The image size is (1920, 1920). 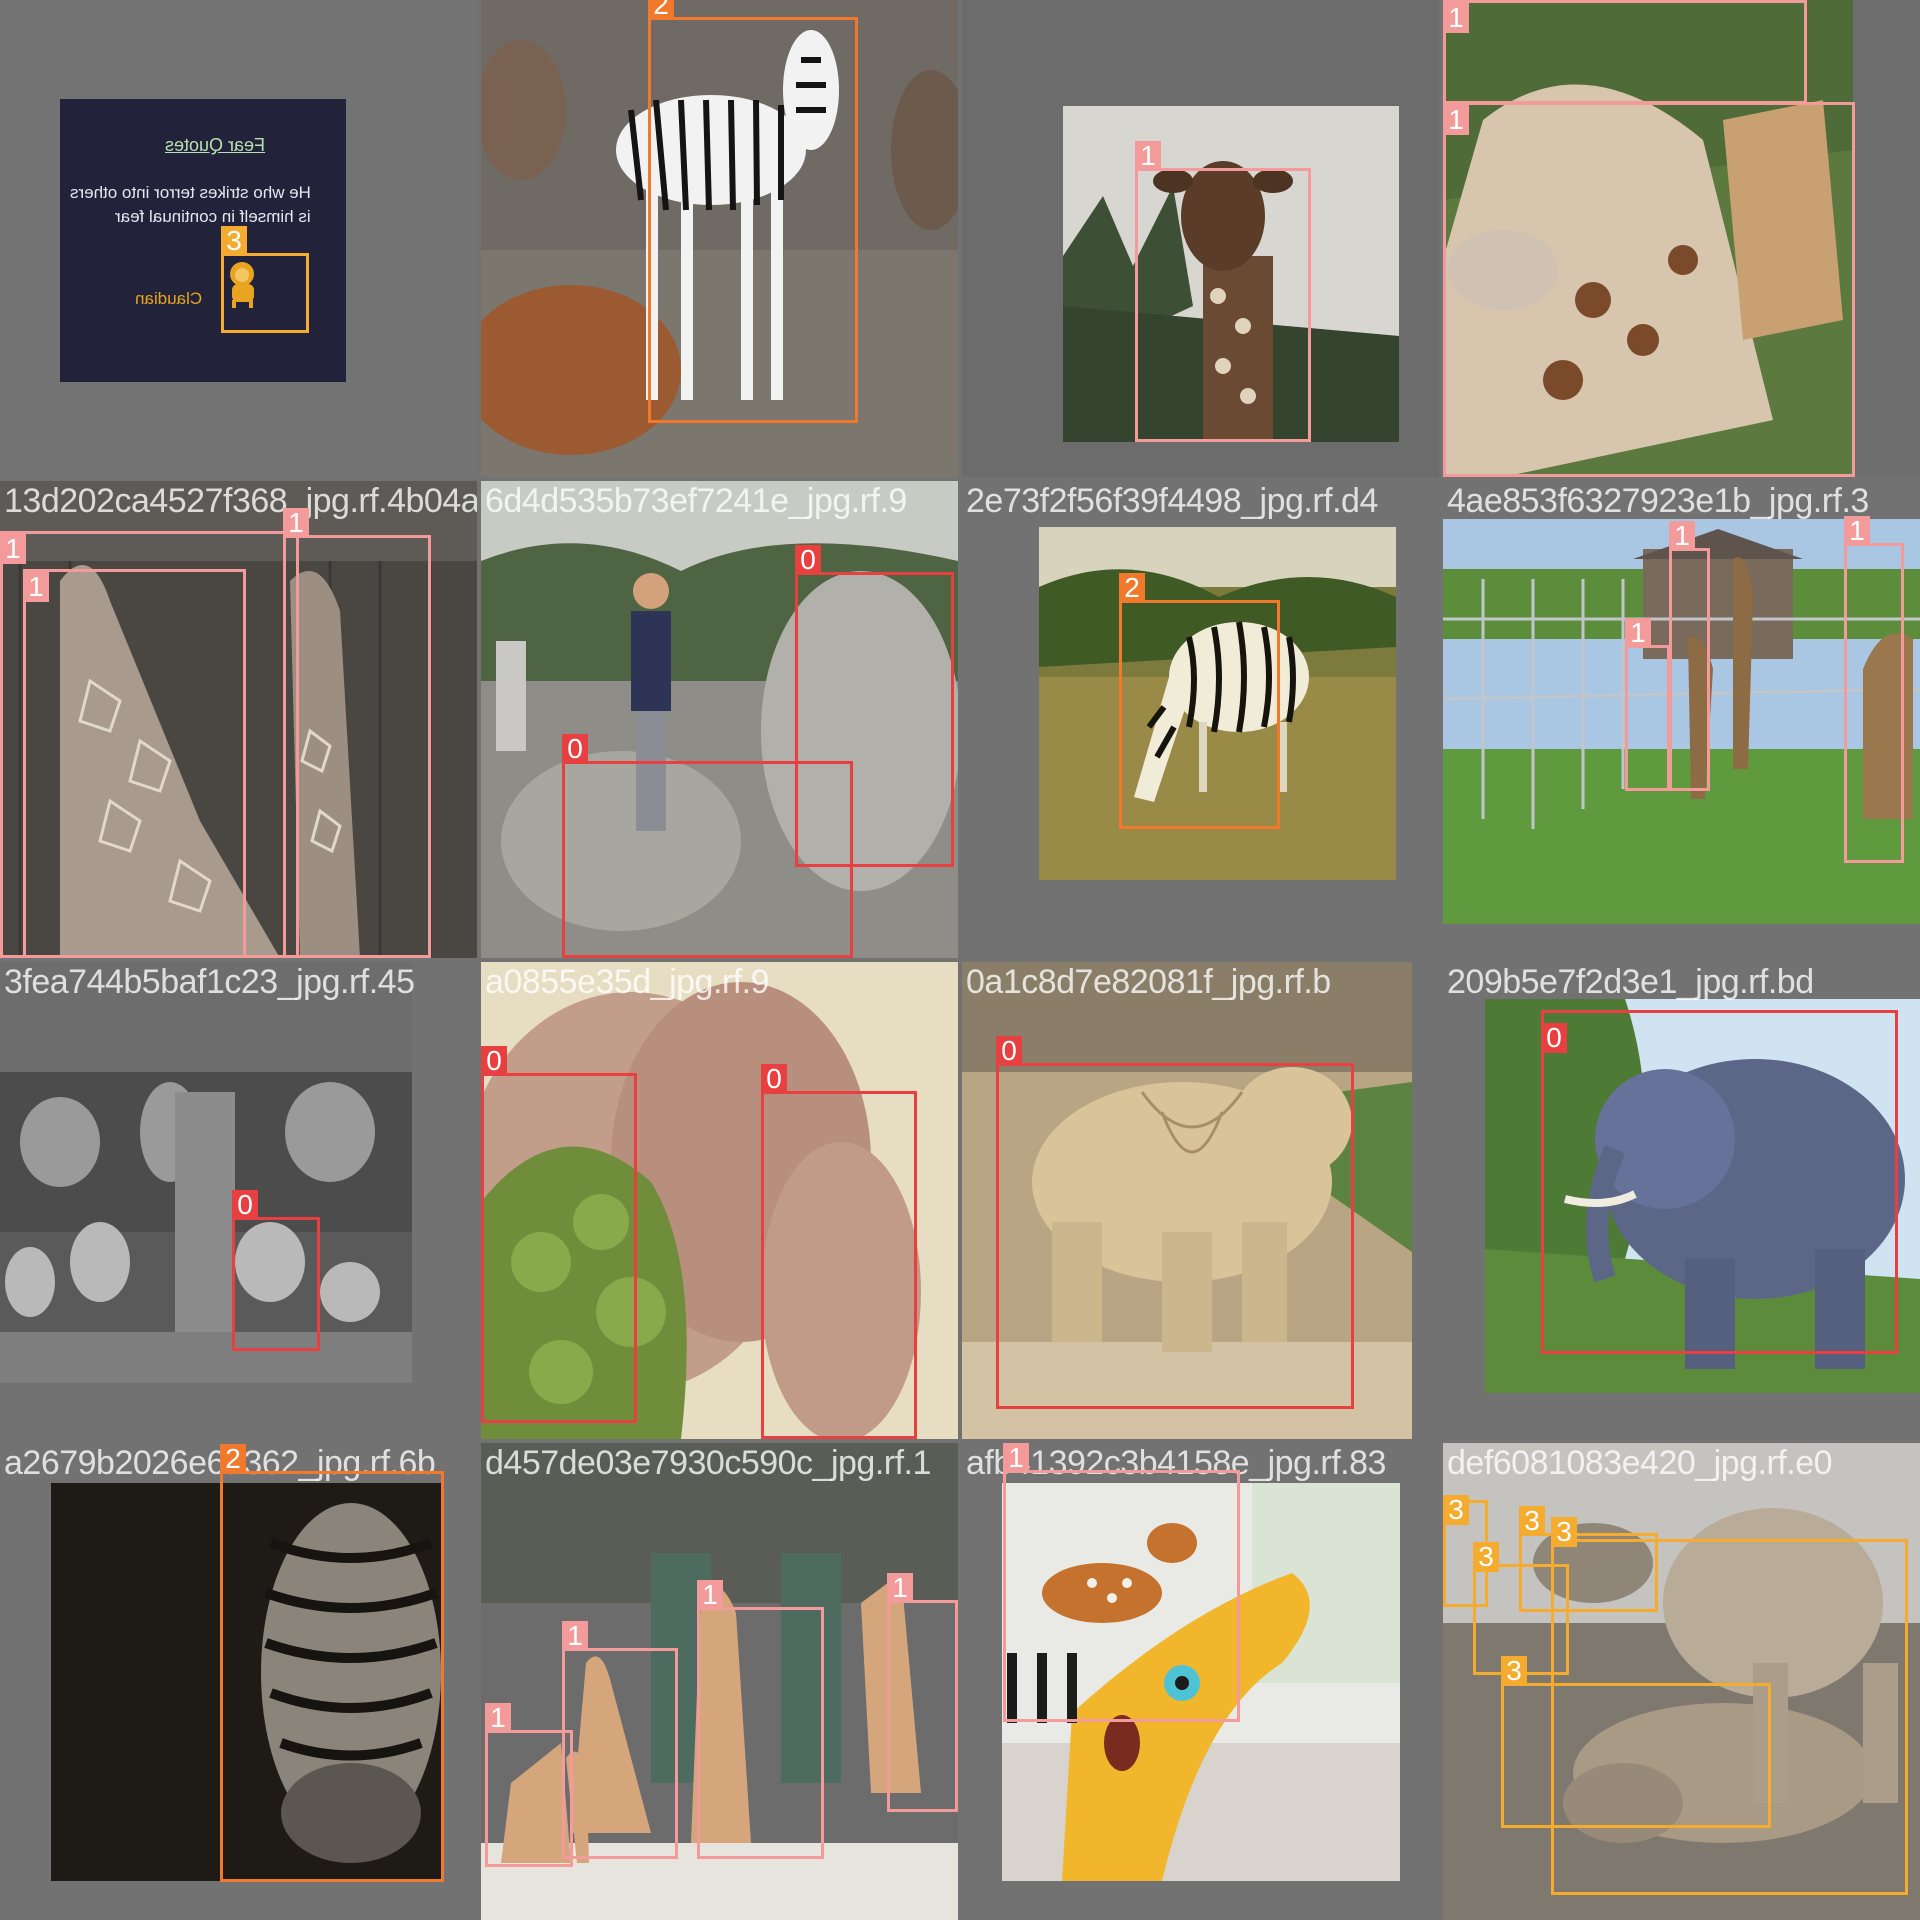 I want to click on tile-giraffes-barn: d457de03e7930c590c_jpg.rf.1 1 1 1 1, so click(x=719, y=1681).